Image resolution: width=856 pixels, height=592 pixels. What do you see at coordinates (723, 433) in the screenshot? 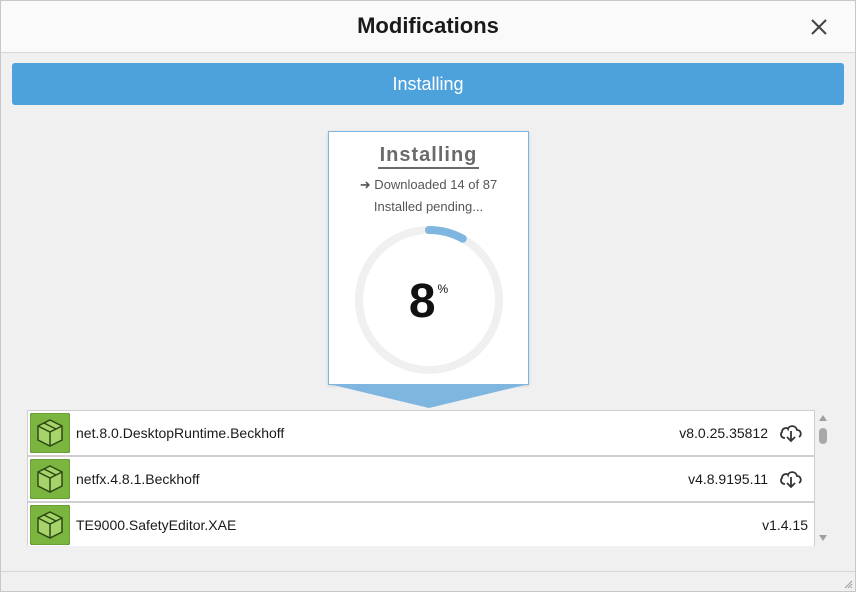
I see `package-version: v8.0.25.35812` at bounding box center [723, 433].